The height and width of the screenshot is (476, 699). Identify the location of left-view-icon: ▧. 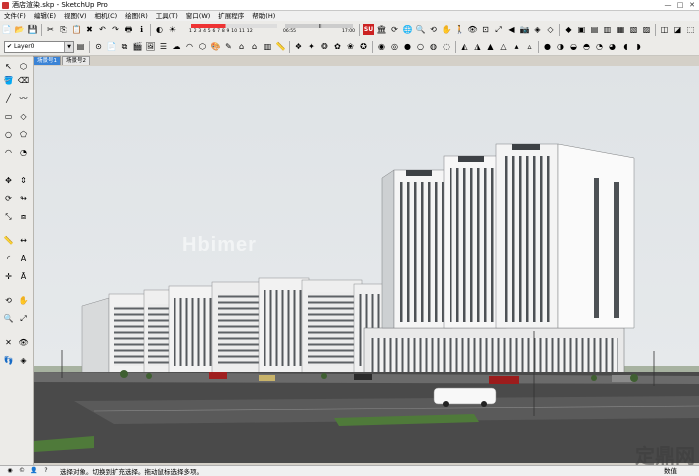
(633, 29).